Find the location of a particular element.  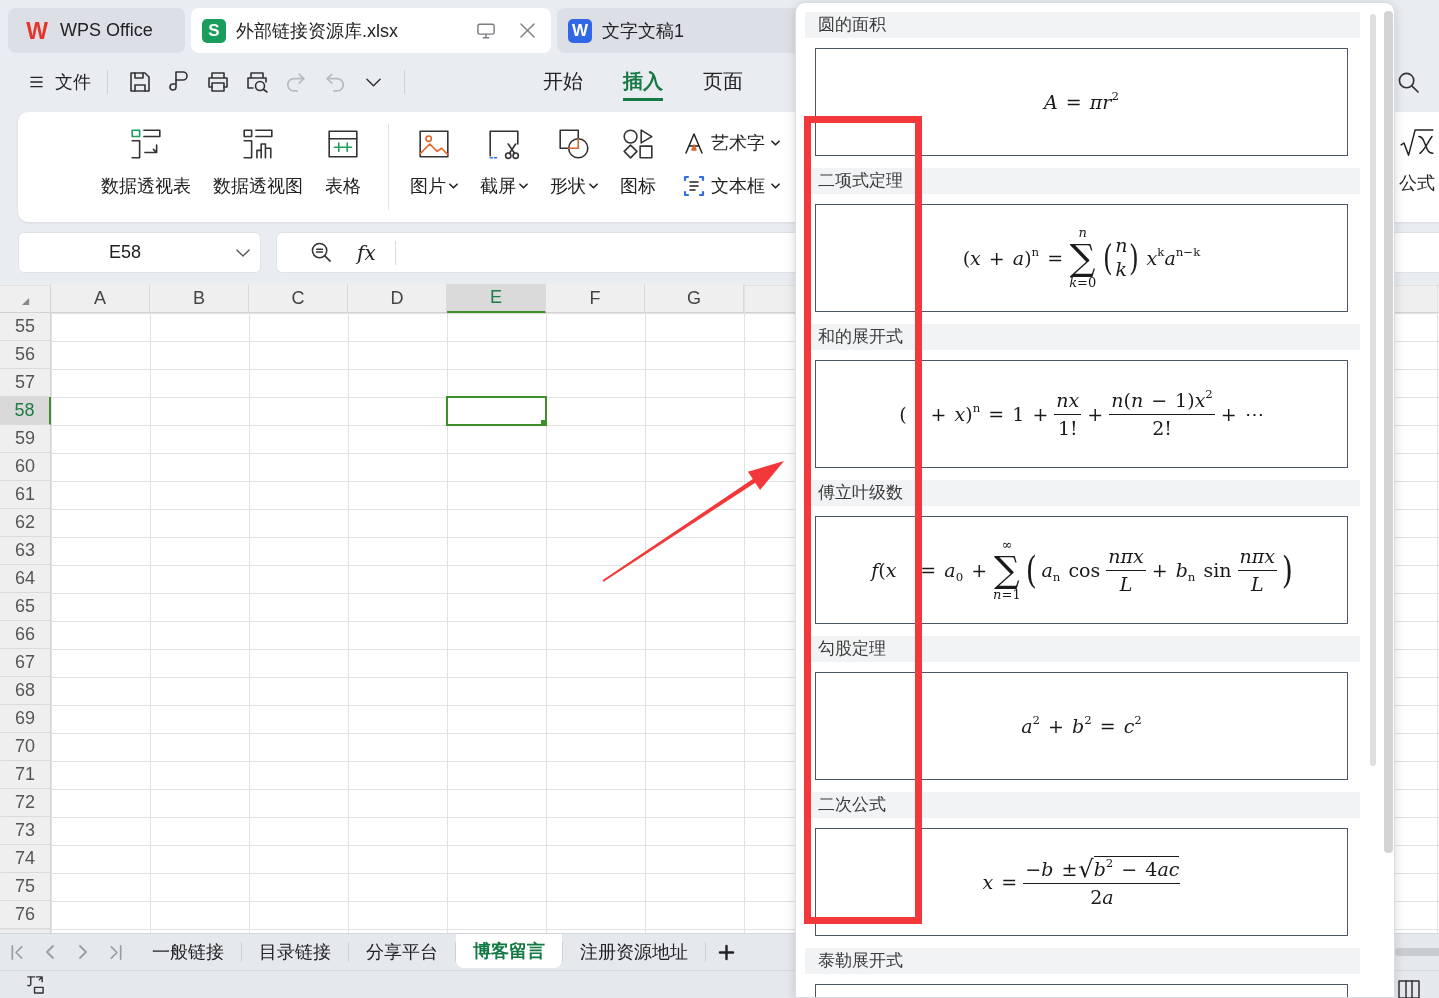

app-logo: S is located at coordinates (214, 30).